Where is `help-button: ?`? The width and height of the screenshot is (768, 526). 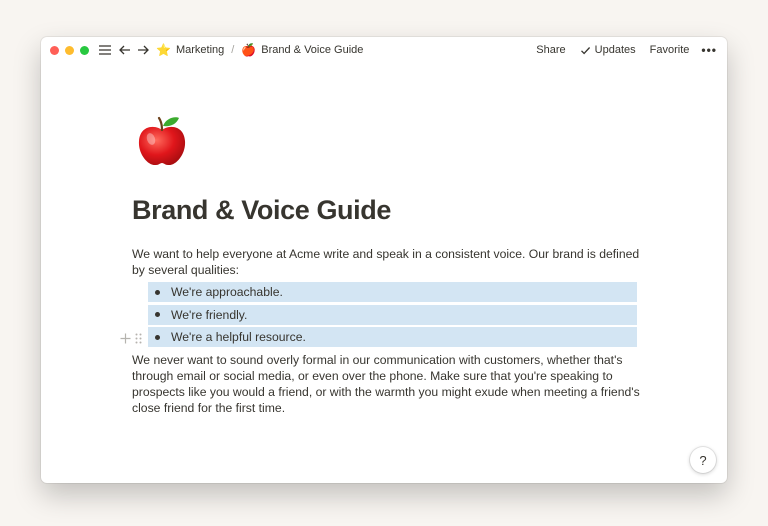
help-button: ? is located at coordinates (703, 460).